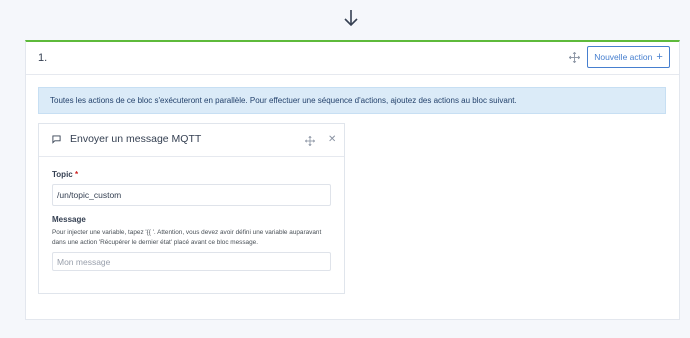 This screenshot has height=338, width=690. I want to click on topic-label: Topic *, so click(65, 174).